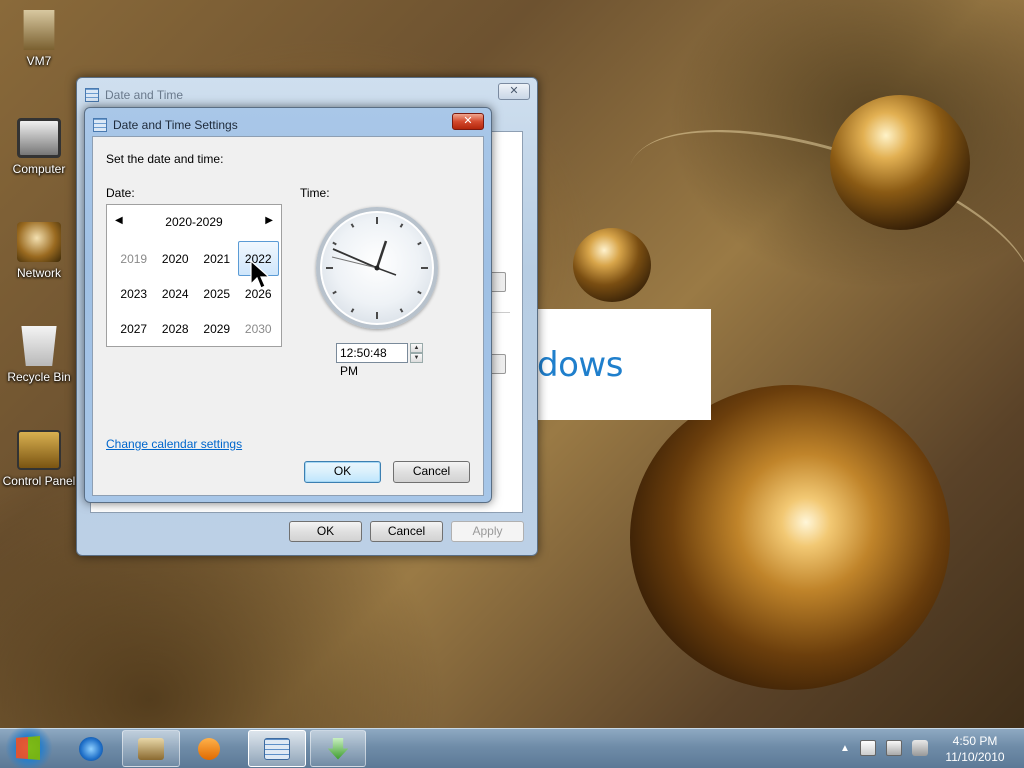 Image resolution: width=1024 pixels, height=768 pixels. Describe the element at coordinates (39, 138) in the screenshot. I see `computer-icon` at that location.